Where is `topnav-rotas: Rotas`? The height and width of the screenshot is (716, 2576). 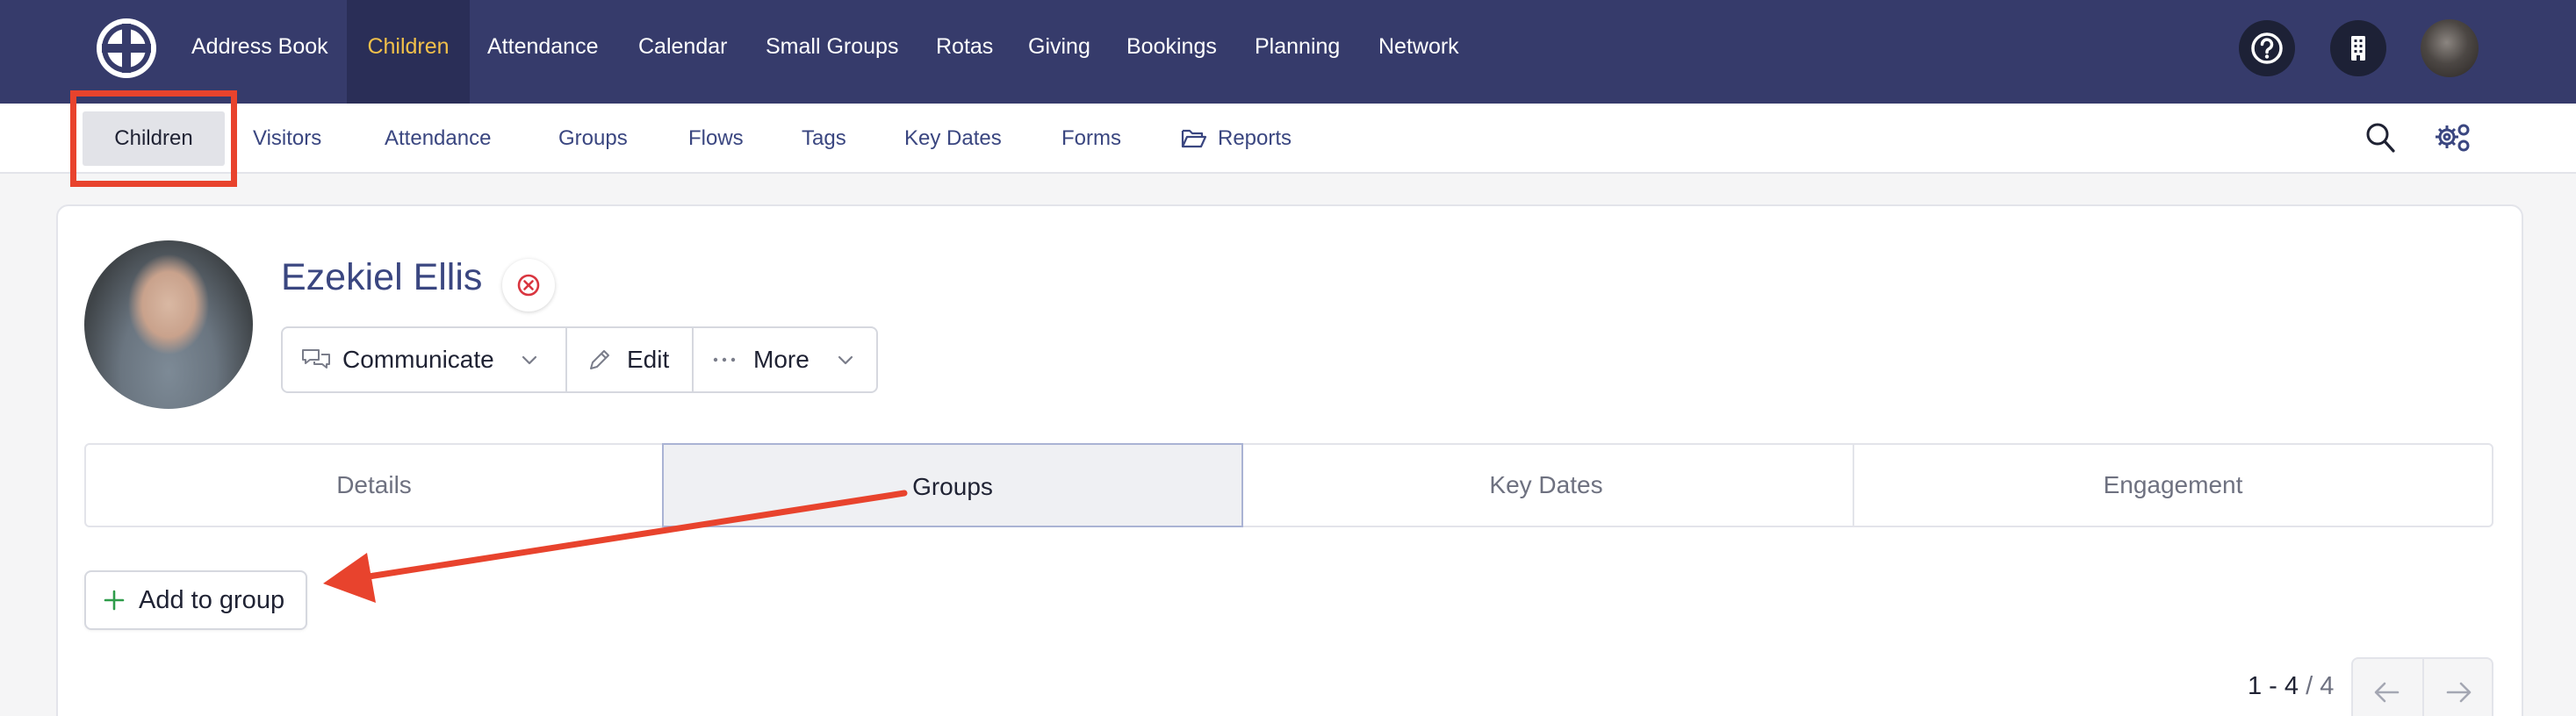 topnav-rotas: Rotas is located at coordinates (964, 52).